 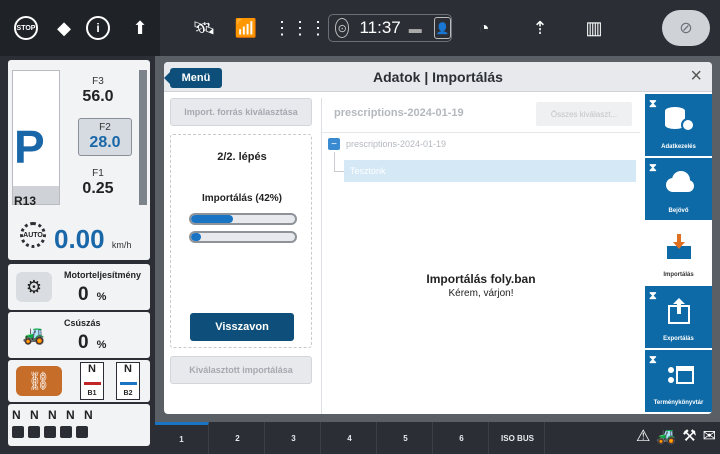 I want to click on dialog-title: Adatok | Importálás, so click(x=438, y=77).